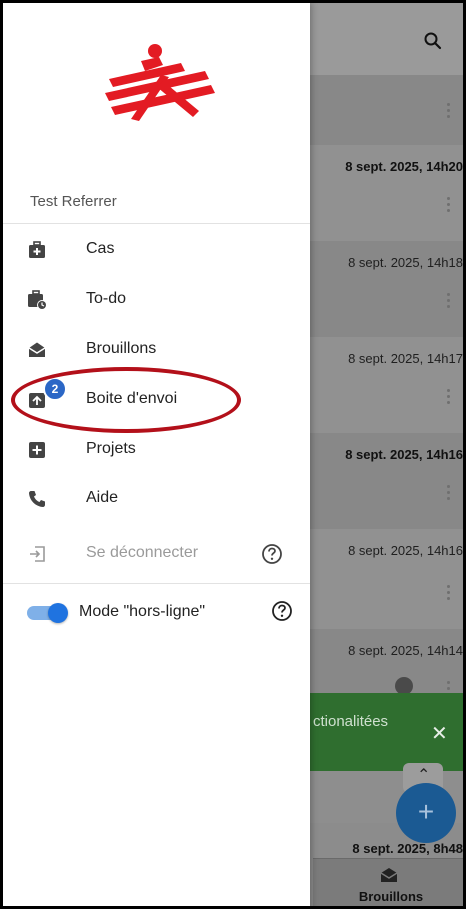 The image size is (466, 909). What do you see at coordinates (405, 650) in the screenshot?
I see `list-item-date: 8 sept. 2025, 14h14` at bounding box center [405, 650].